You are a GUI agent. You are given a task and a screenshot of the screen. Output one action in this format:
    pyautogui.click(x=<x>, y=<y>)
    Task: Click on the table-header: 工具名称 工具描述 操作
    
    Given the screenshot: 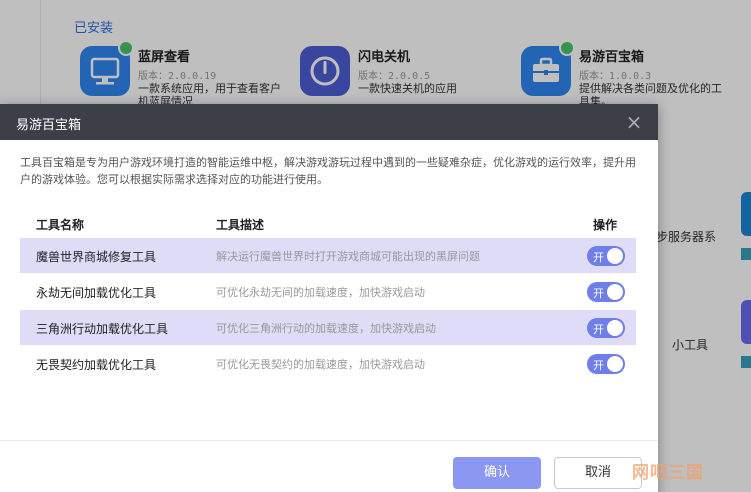 What is the action you would take?
    pyautogui.click(x=328, y=225)
    